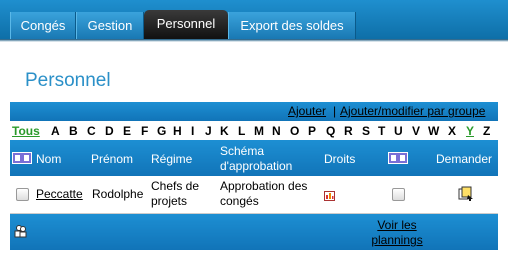 Image resolution: width=508 pixels, height=266 pixels. Describe the element at coordinates (68, 80) in the screenshot. I see `page-title: Personnel` at that location.